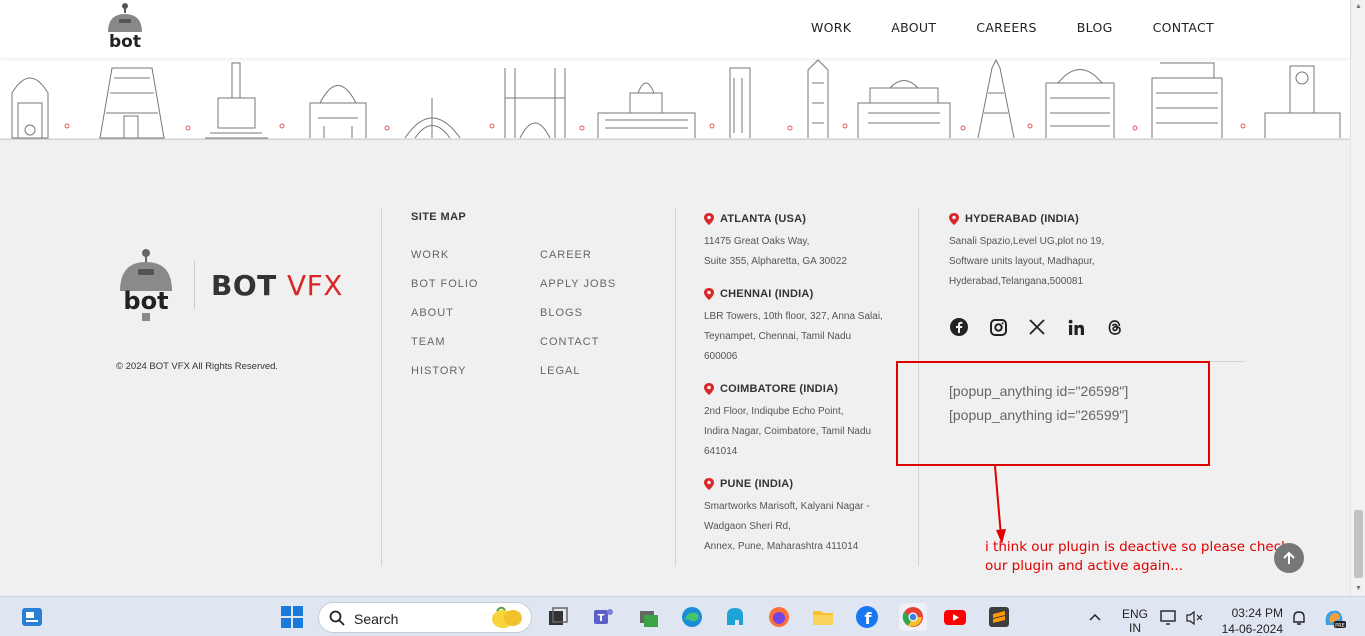 Image resolution: width=1365 pixels, height=636 pixels. What do you see at coordinates (692, 617) in the screenshot?
I see `edge-icon` at bounding box center [692, 617].